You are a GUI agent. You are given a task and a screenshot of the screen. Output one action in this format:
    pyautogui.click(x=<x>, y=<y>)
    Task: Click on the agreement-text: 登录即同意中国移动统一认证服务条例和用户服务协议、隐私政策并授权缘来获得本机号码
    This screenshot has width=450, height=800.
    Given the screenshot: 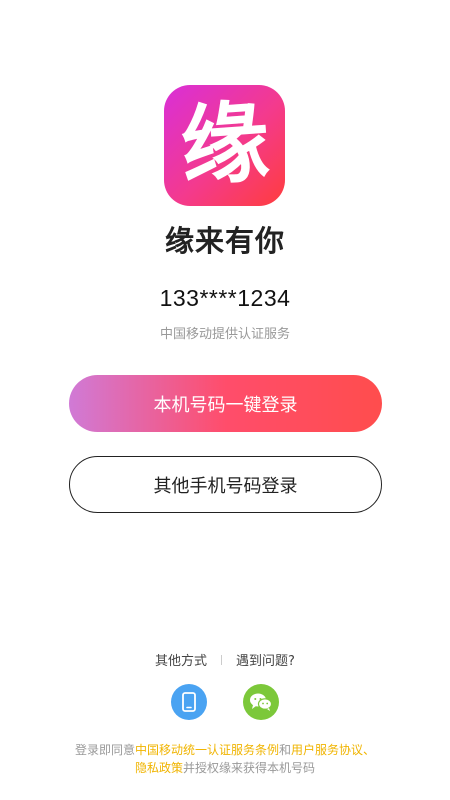 What is the action you would take?
    pyautogui.click(x=225, y=759)
    